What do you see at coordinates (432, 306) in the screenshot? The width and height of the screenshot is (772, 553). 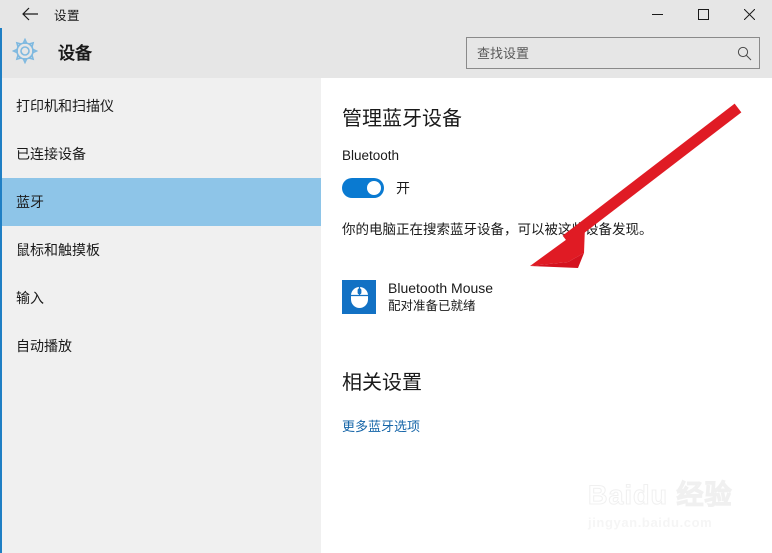 I see `device-status: 配对准备已就绪` at bounding box center [432, 306].